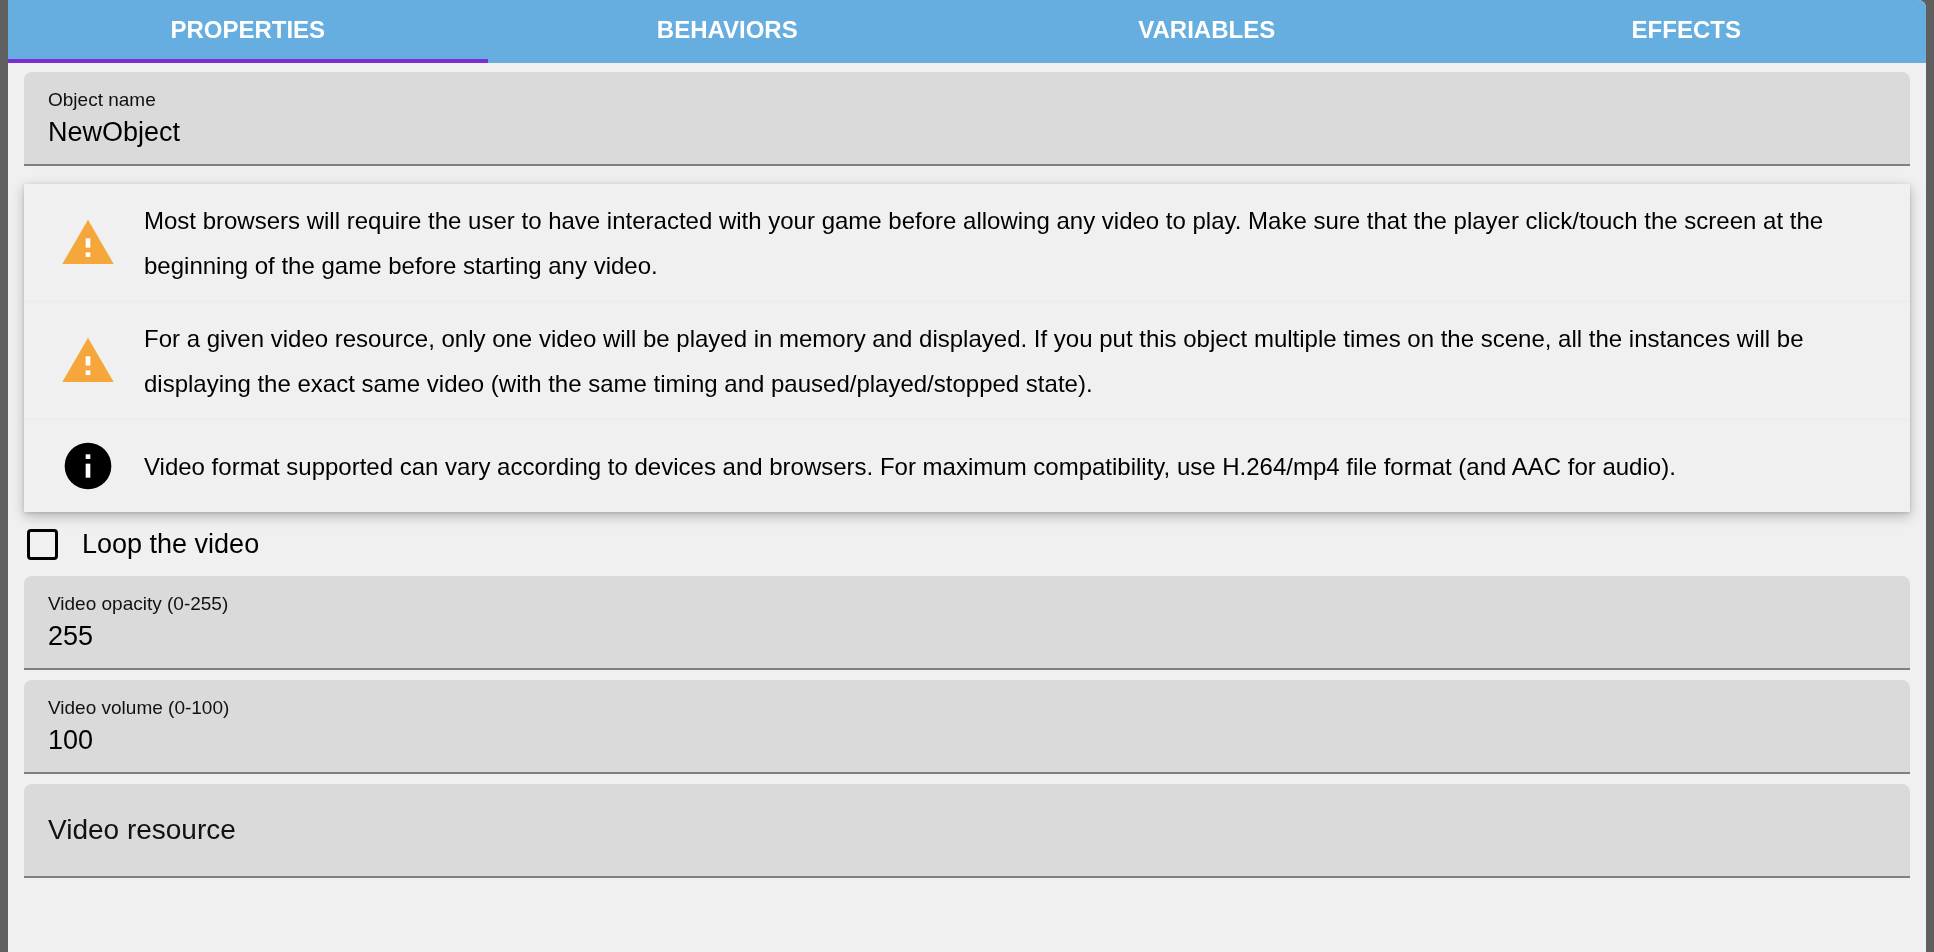 The height and width of the screenshot is (952, 1934). Describe the element at coordinates (142, 830) in the screenshot. I see `field-label: Video resource` at that location.